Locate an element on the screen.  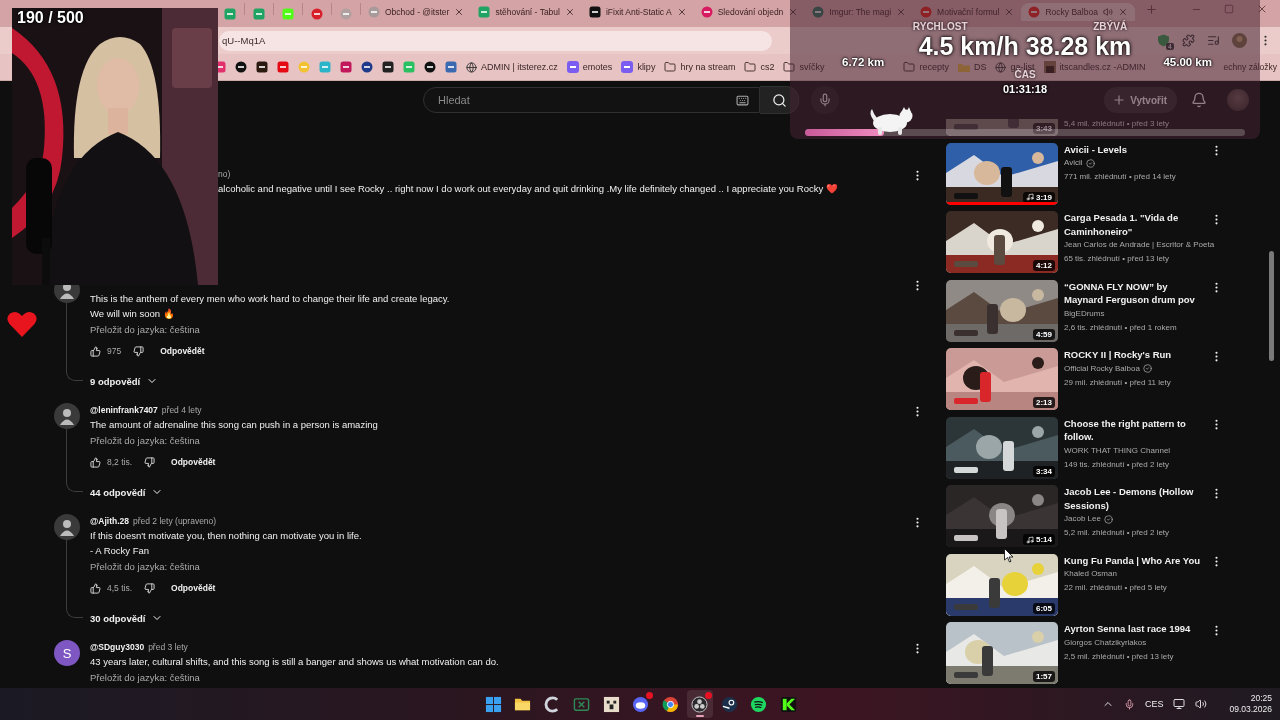
channel-name: Jacob Lee is located at coordinates (1082, 519).